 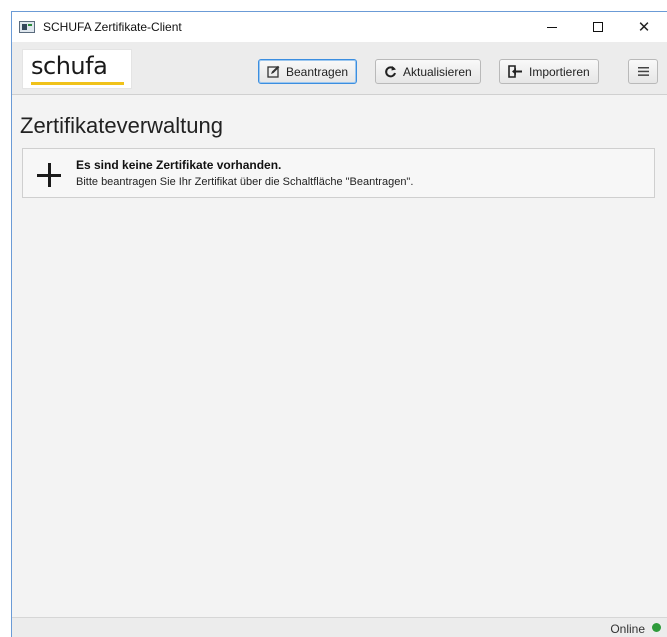 I want to click on empty-state-heading: Es sind keine Zertifikate vorhanden., so click(x=179, y=165).